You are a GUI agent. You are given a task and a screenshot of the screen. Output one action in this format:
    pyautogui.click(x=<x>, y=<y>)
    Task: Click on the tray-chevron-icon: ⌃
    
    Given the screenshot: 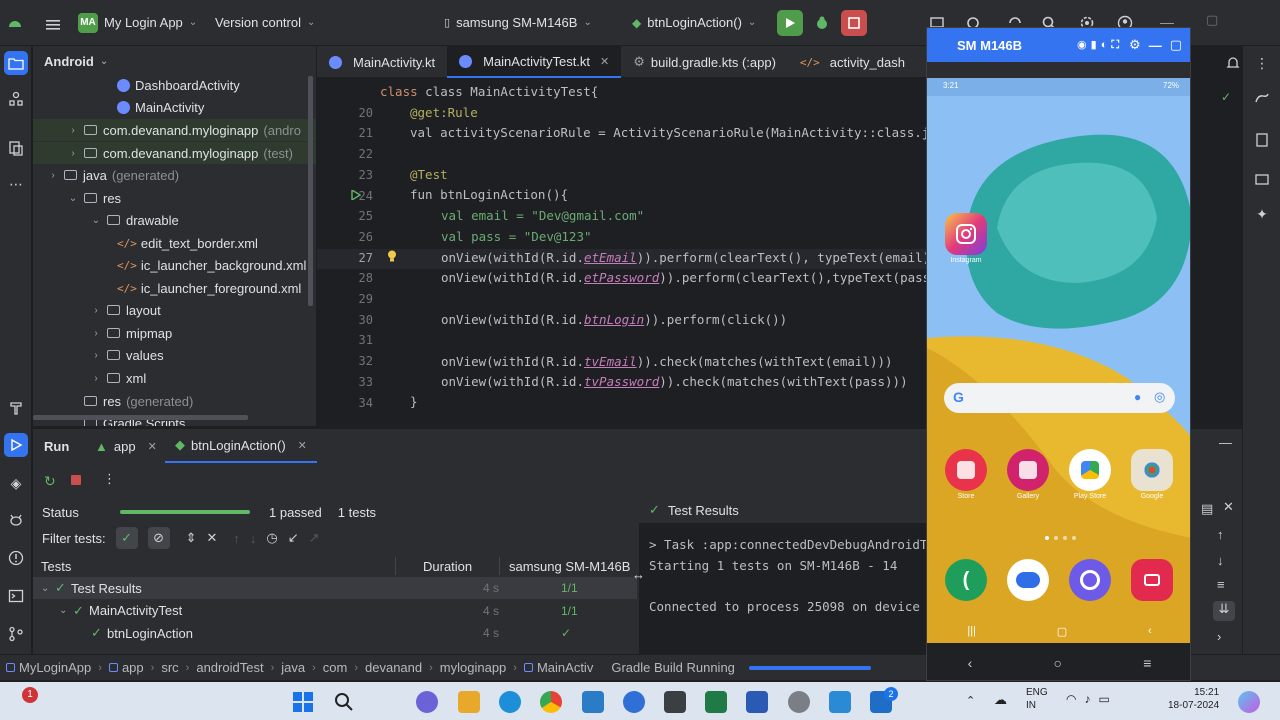 What is the action you would take?
    pyautogui.click(x=970, y=700)
    